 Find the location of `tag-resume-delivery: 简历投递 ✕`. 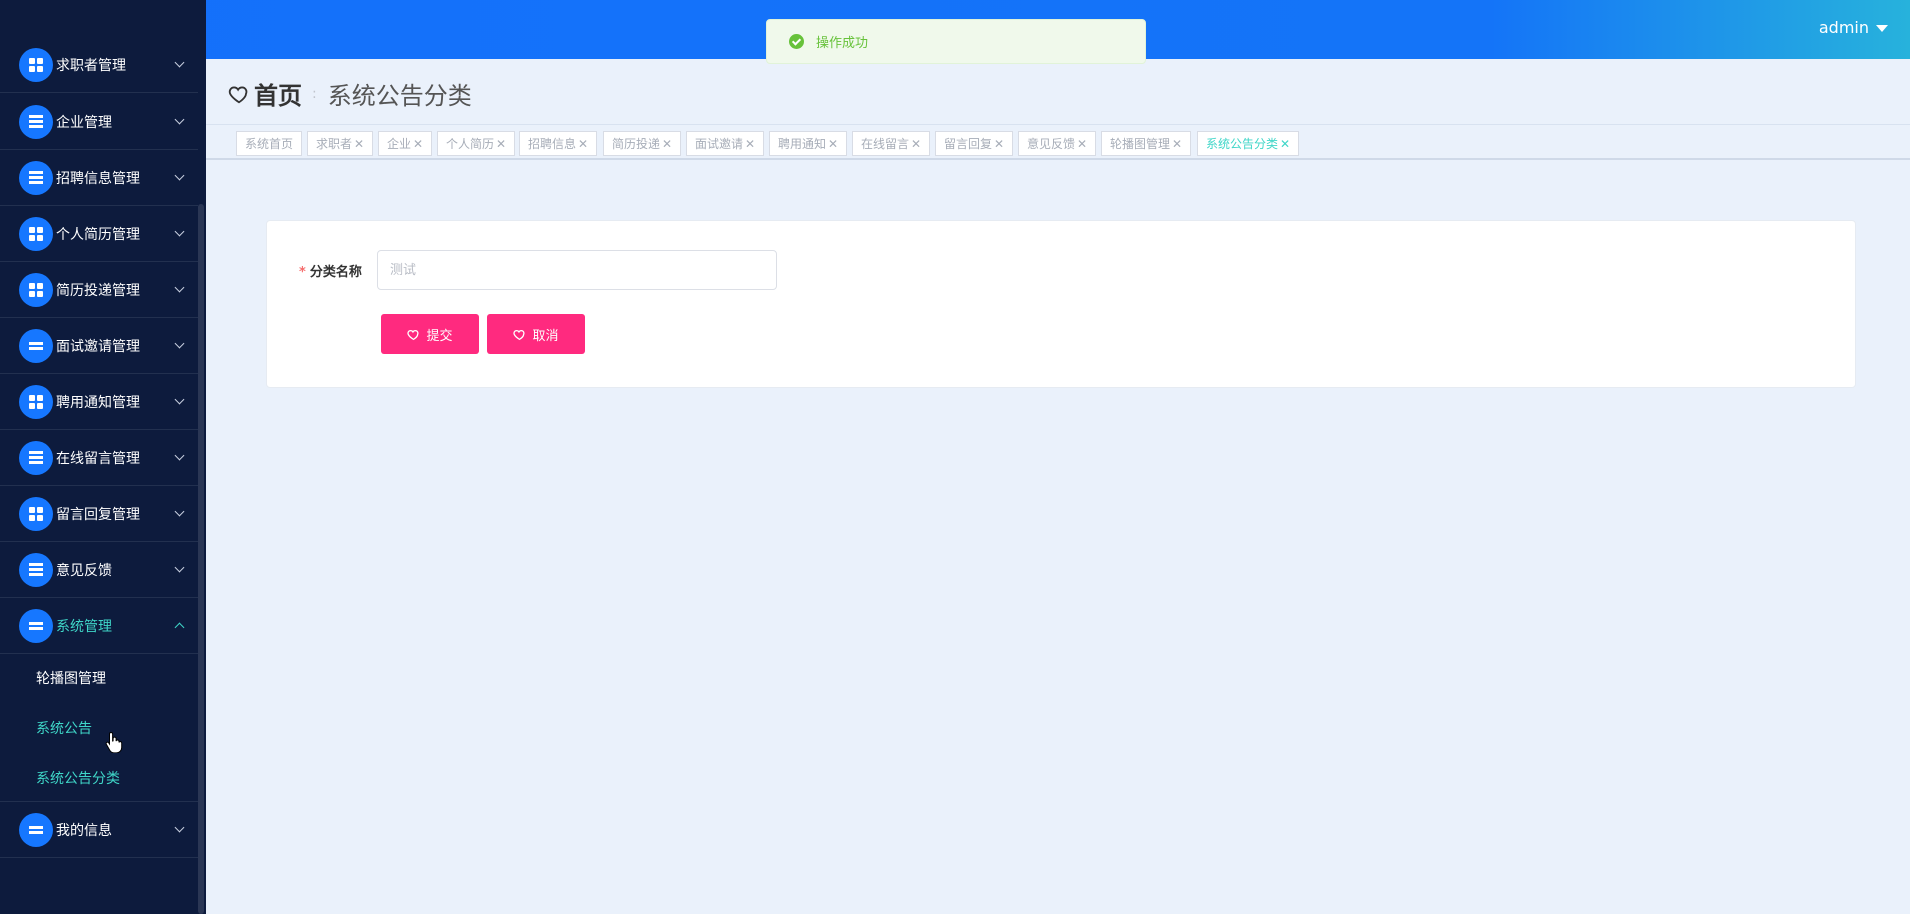

tag-resume-delivery: 简历投递 ✕ is located at coordinates (642, 143).